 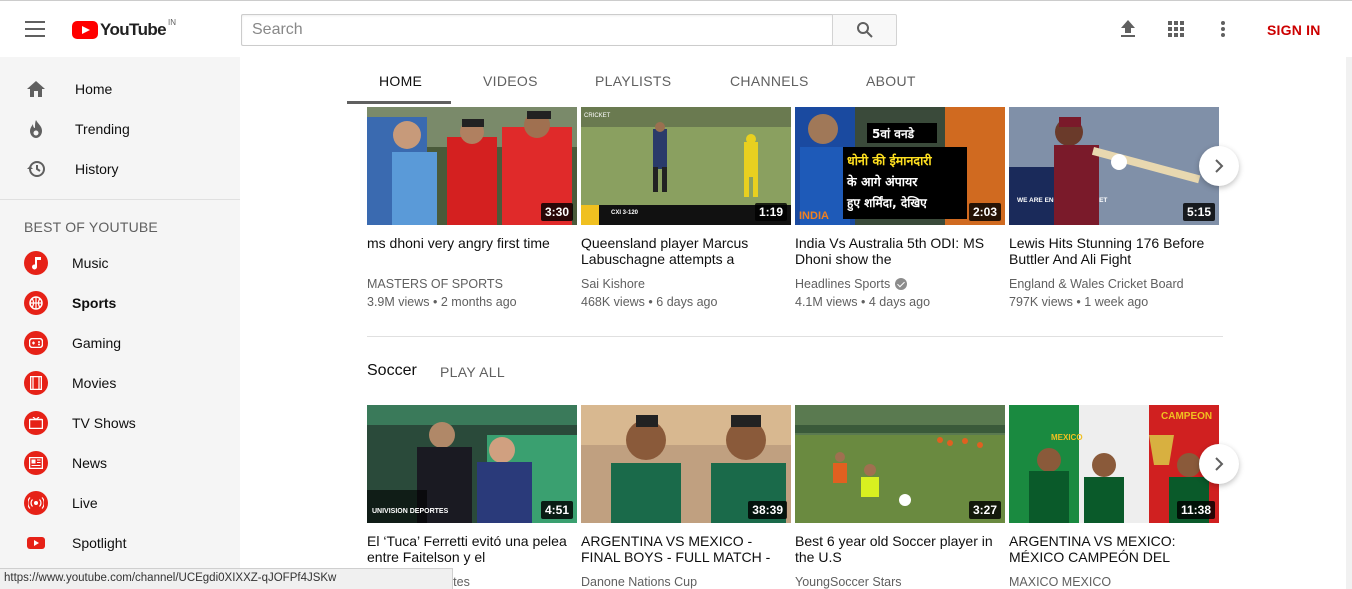 I want to click on channel-name-text: MAXICO MEXICO, so click(x=1060, y=582).